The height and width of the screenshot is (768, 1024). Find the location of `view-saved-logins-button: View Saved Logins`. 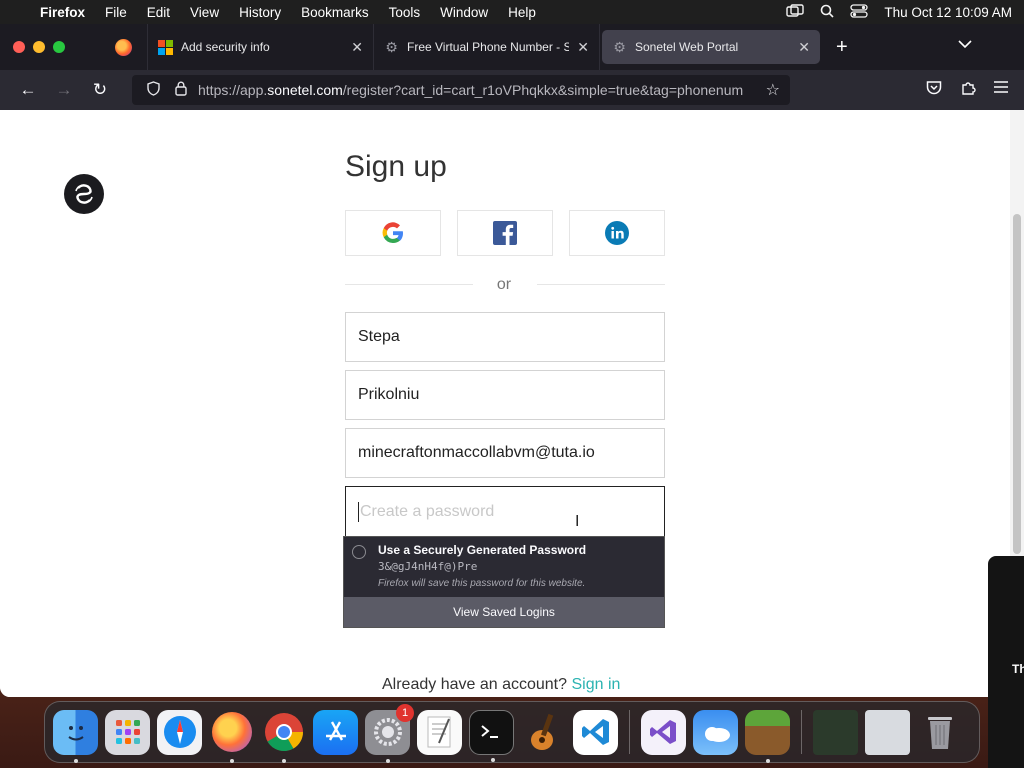

view-saved-logins-button: View Saved Logins is located at coordinates (504, 612).